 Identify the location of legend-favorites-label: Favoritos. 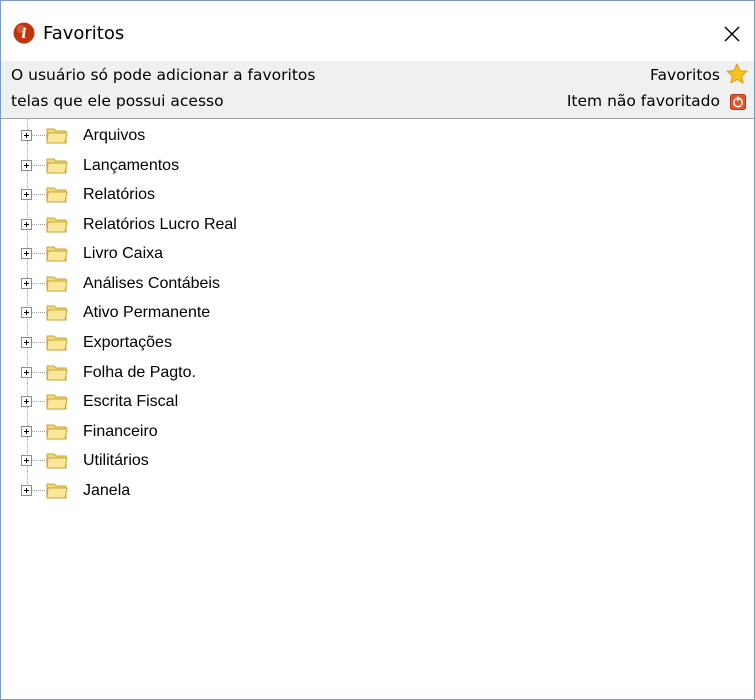
(685, 75).